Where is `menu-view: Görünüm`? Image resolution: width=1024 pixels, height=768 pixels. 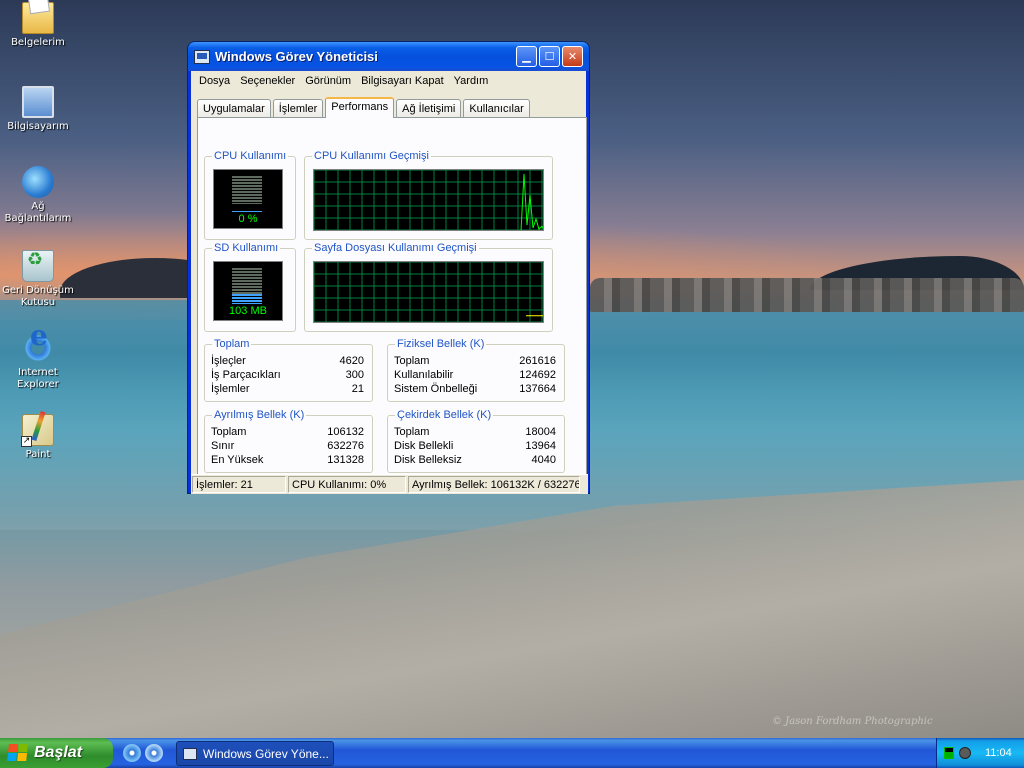 menu-view: Görünüm is located at coordinates (328, 81).